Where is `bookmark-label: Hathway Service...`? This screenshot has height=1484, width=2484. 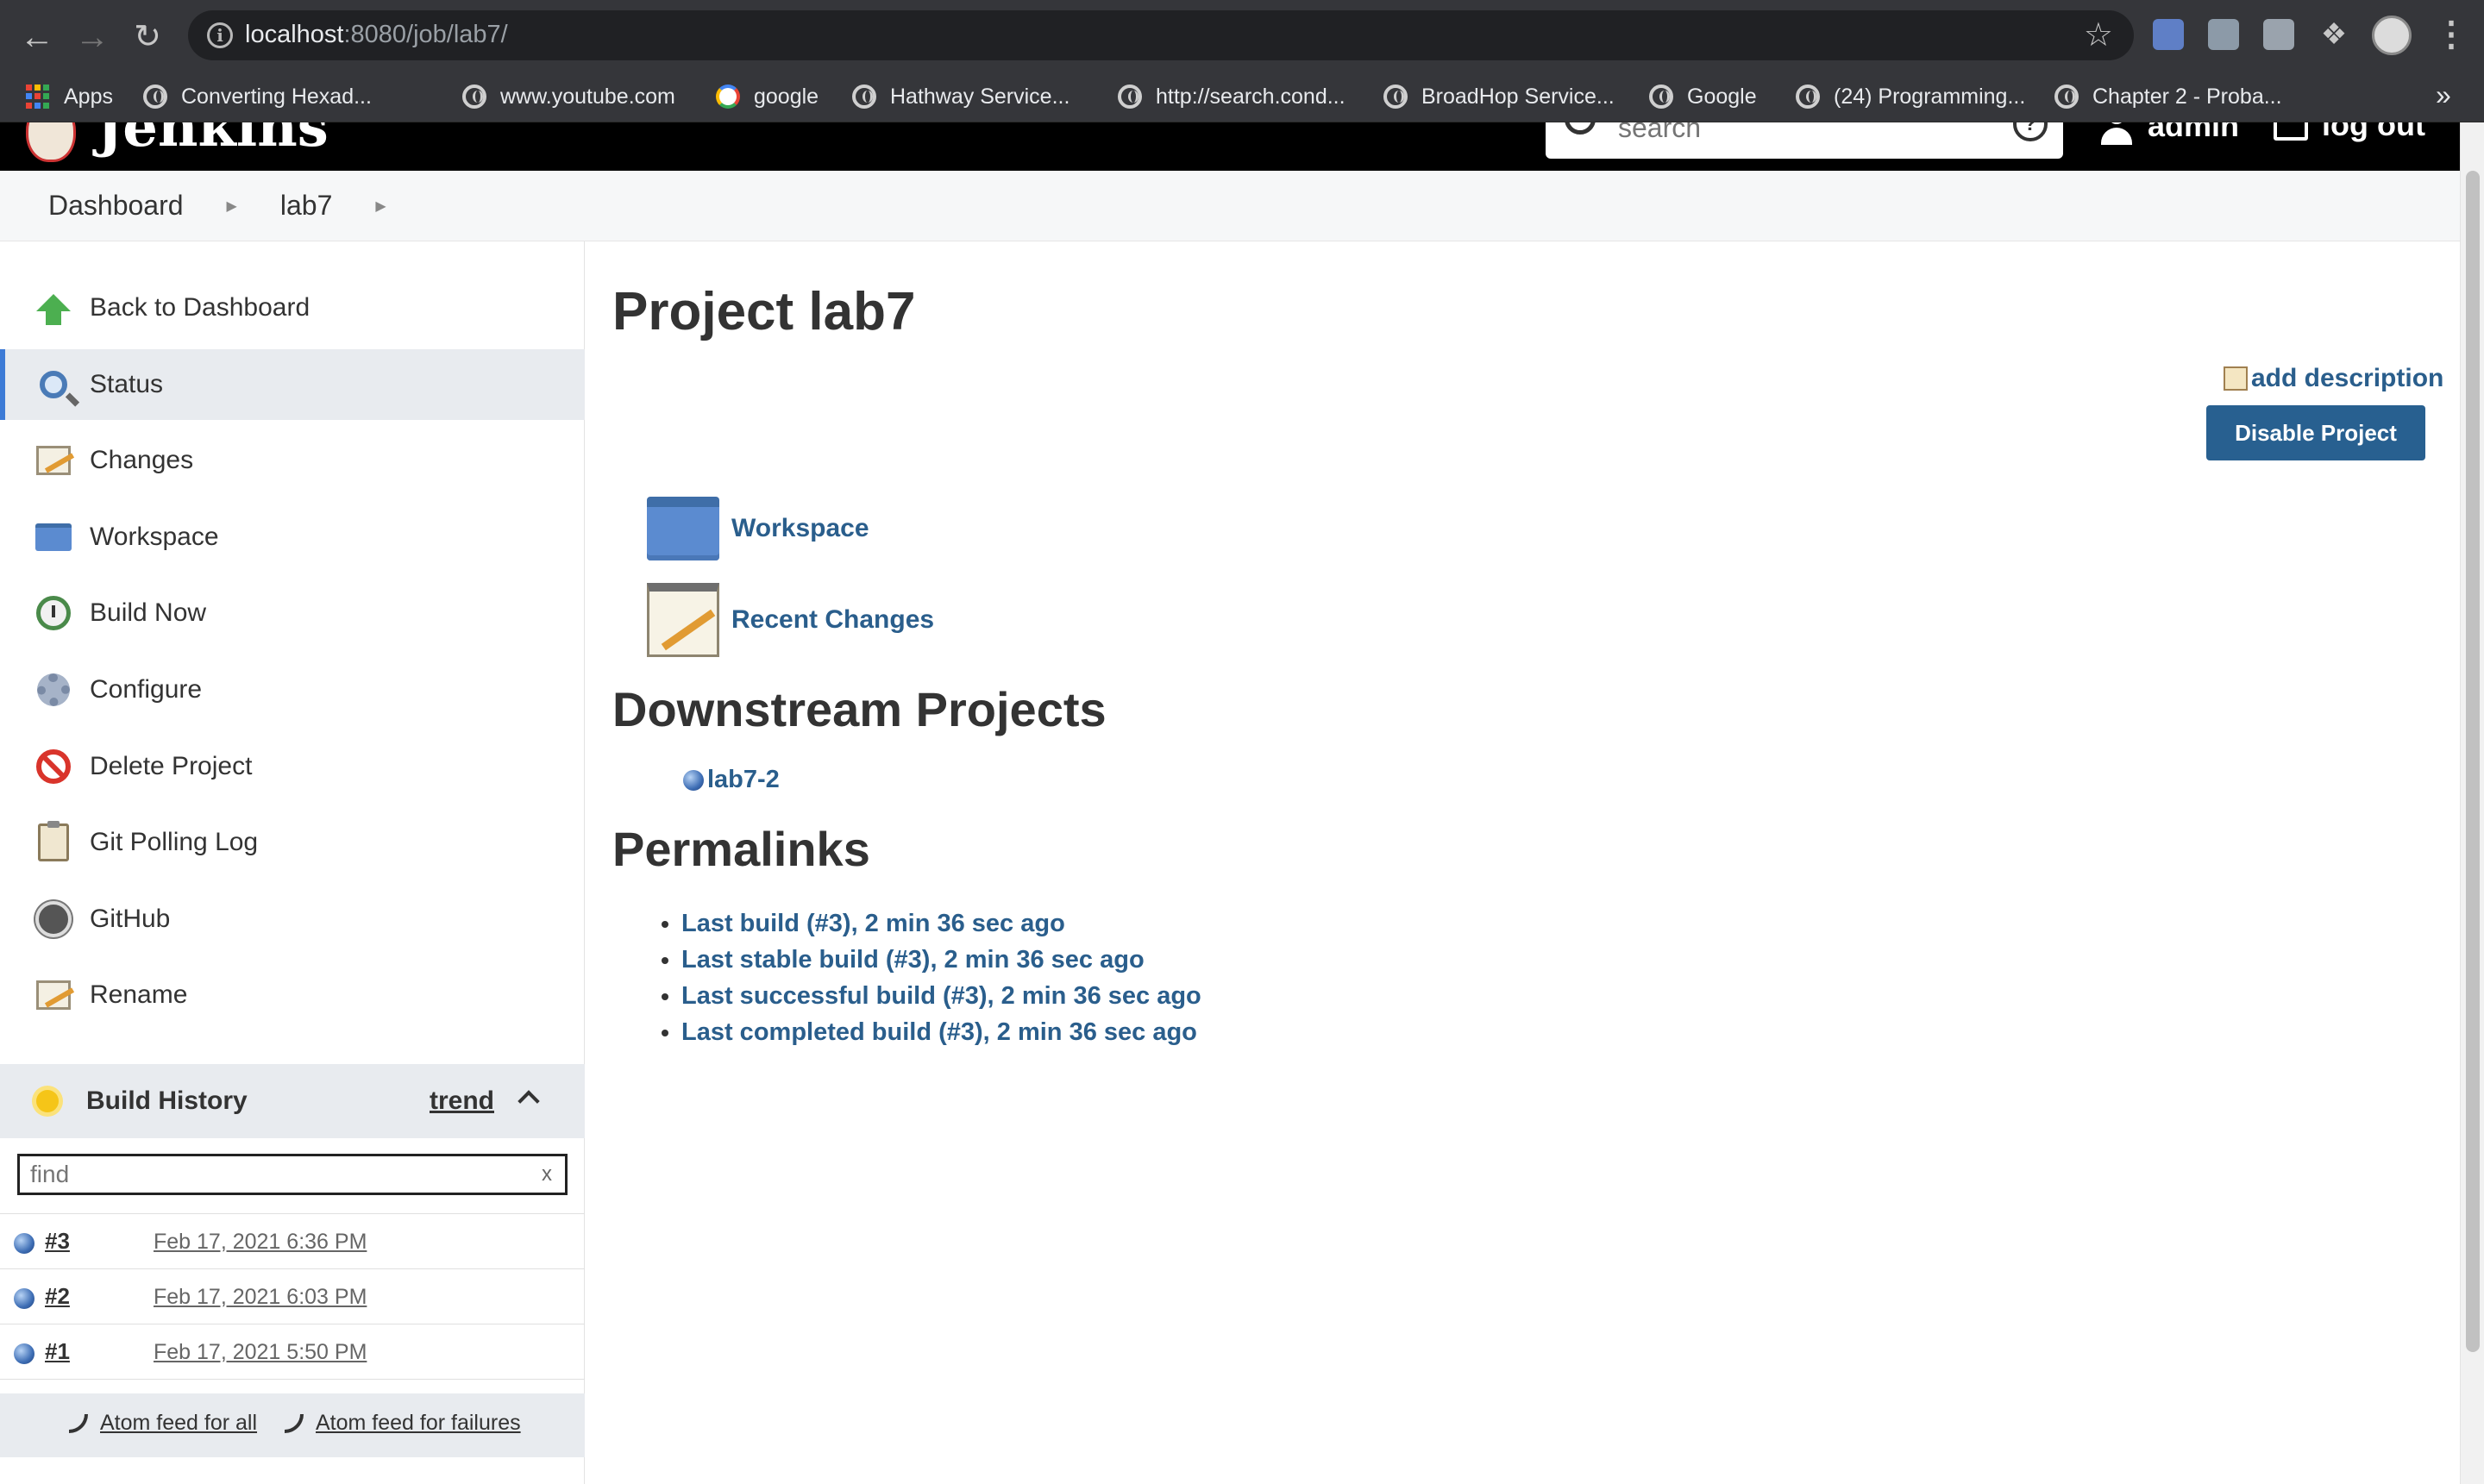 bookmark-label: Hathway Service... is located at coordinates (980, 96).